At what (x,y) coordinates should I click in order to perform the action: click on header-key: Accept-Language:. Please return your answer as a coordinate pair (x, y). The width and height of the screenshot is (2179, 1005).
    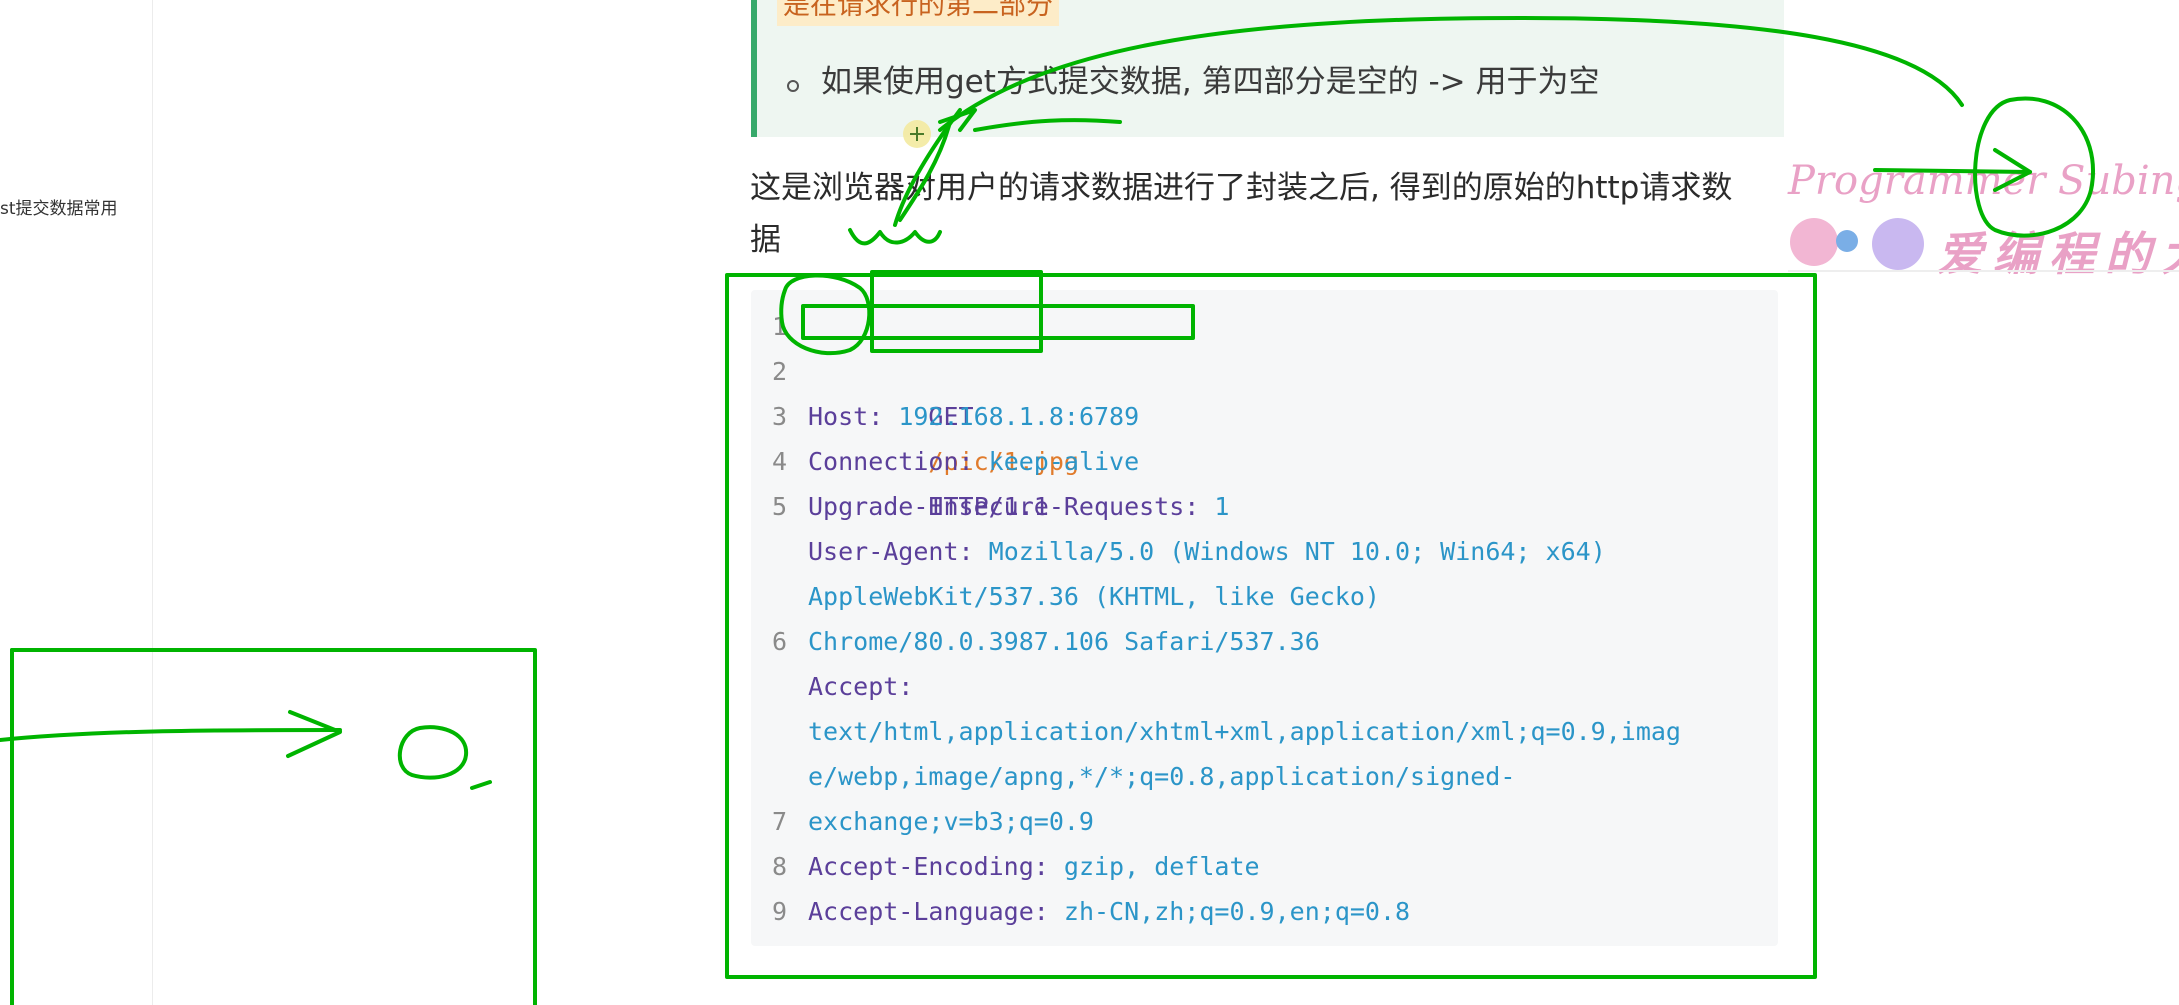
    Looking at the image, I should click on (928, 911).